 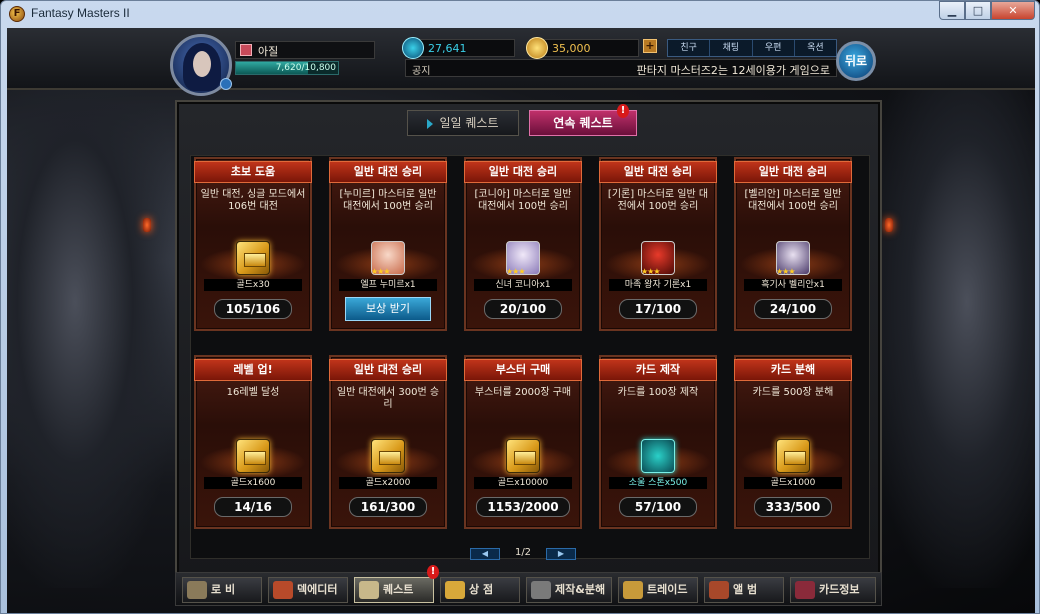 What do you see at coordinates (950, 328) in the screenshot?
I see `dragon-statue-right` at bounding box center [950, 328].